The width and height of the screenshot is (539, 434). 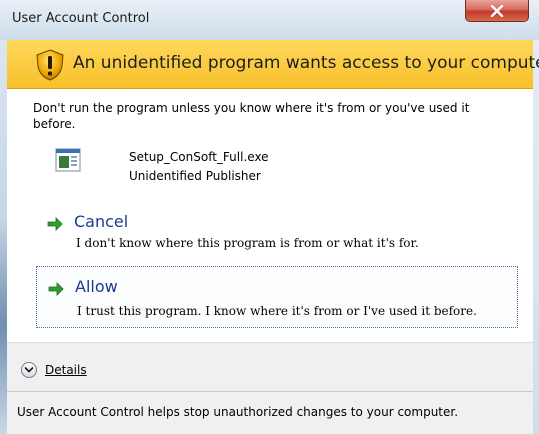 I want to click on program-publisher: Unidentified Publisher, so click(x=195, y=176).